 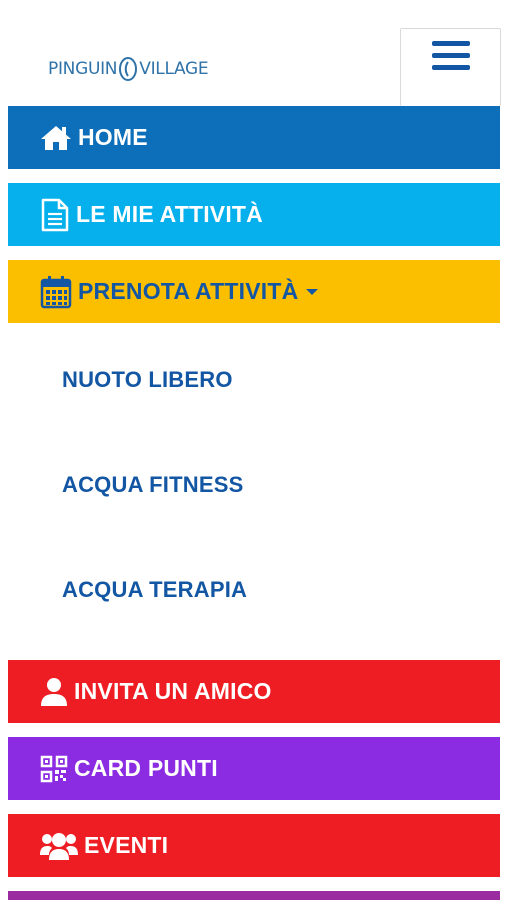 I want to click on menu-item-next-partial, so click(x=254, y=895).